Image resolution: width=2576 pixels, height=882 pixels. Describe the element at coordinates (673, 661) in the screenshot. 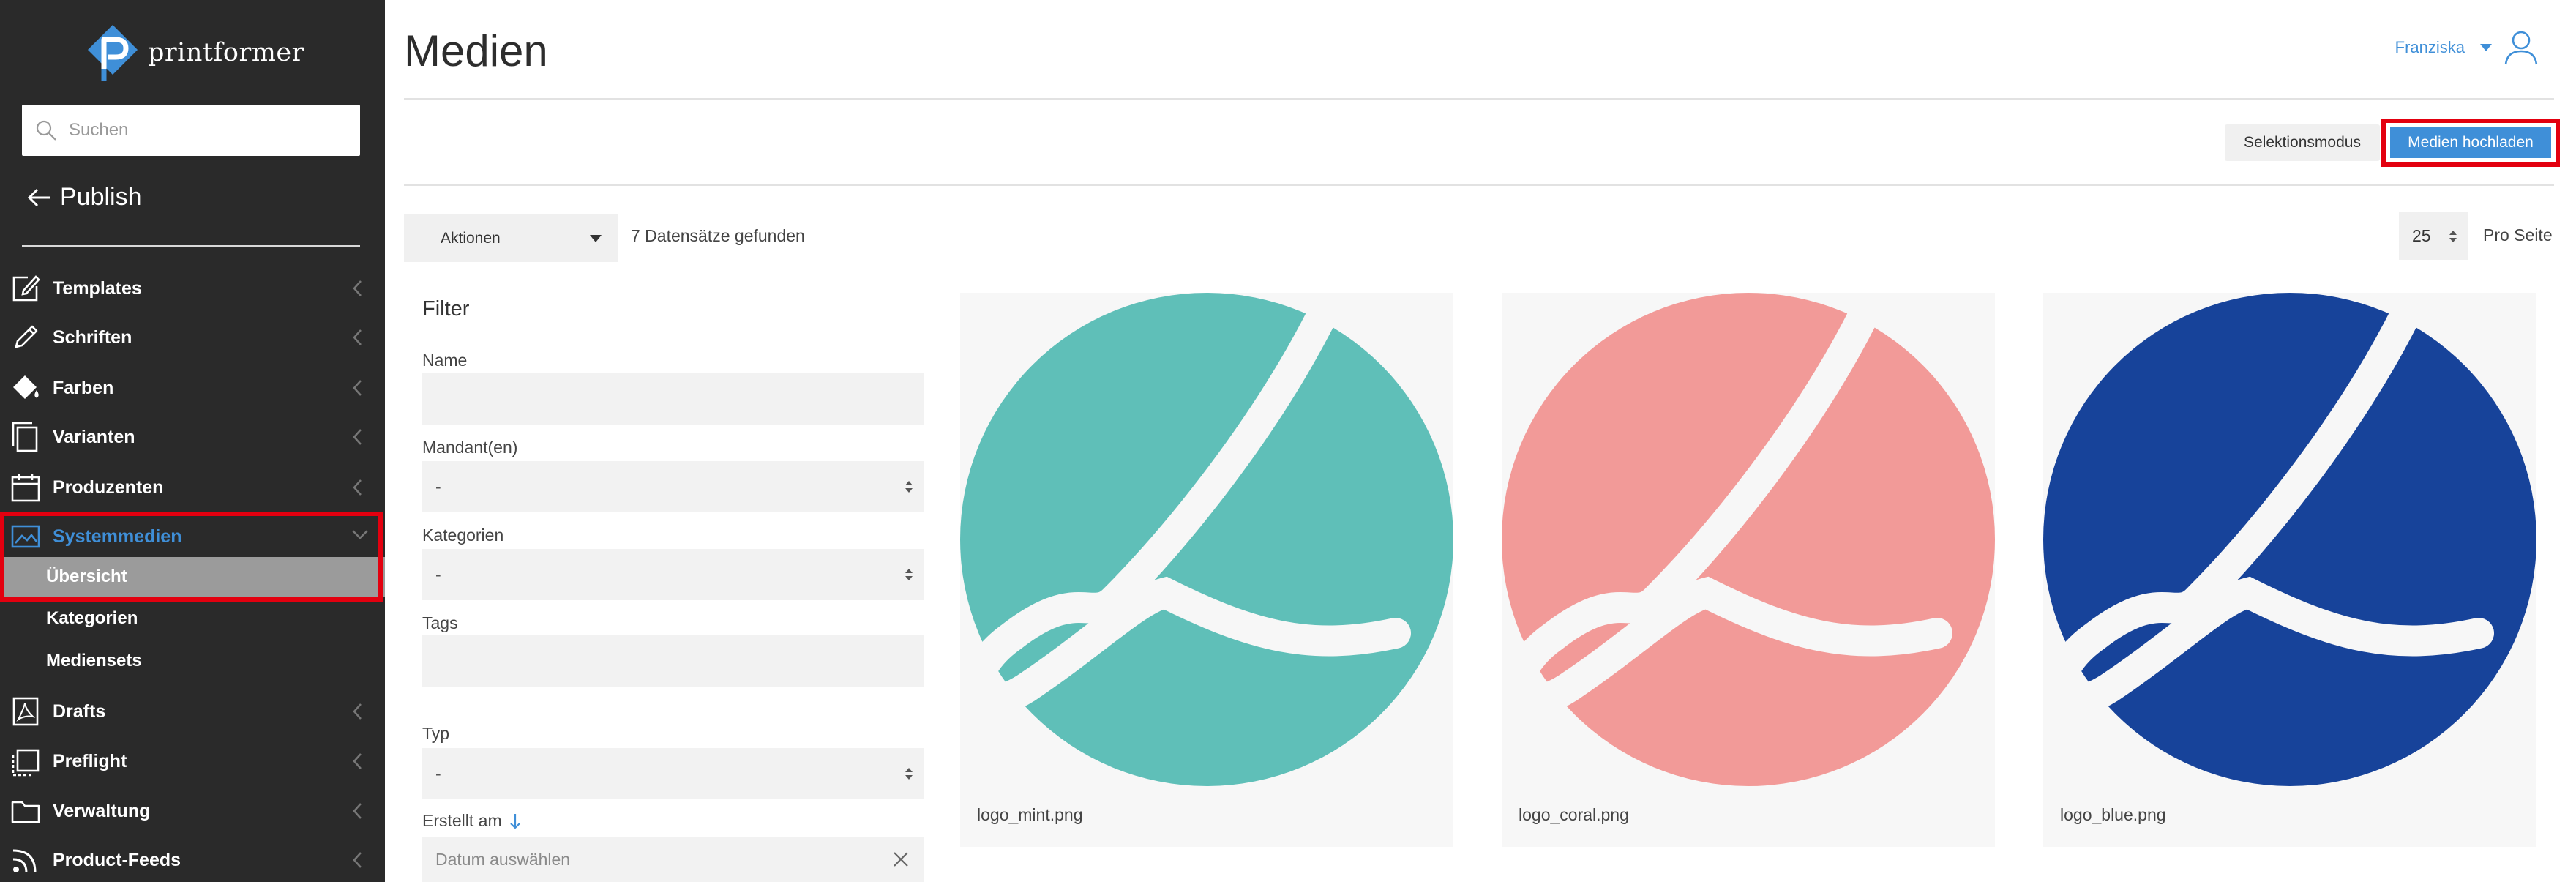

I see `tags-input` at that location.